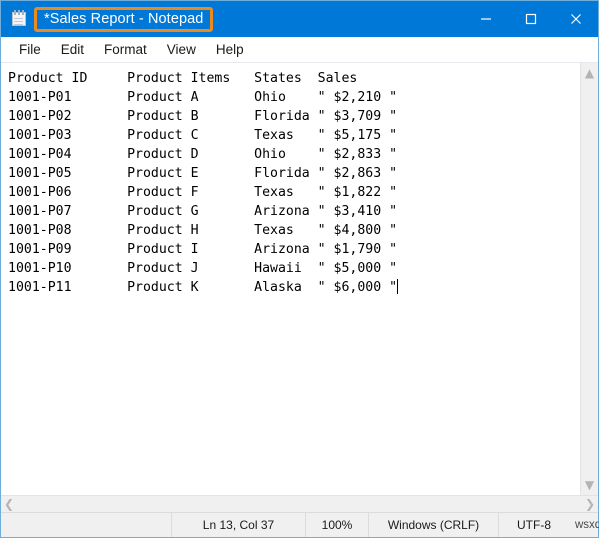  I want to click on watermark-text: wsxdn.com, so click(587, 525).